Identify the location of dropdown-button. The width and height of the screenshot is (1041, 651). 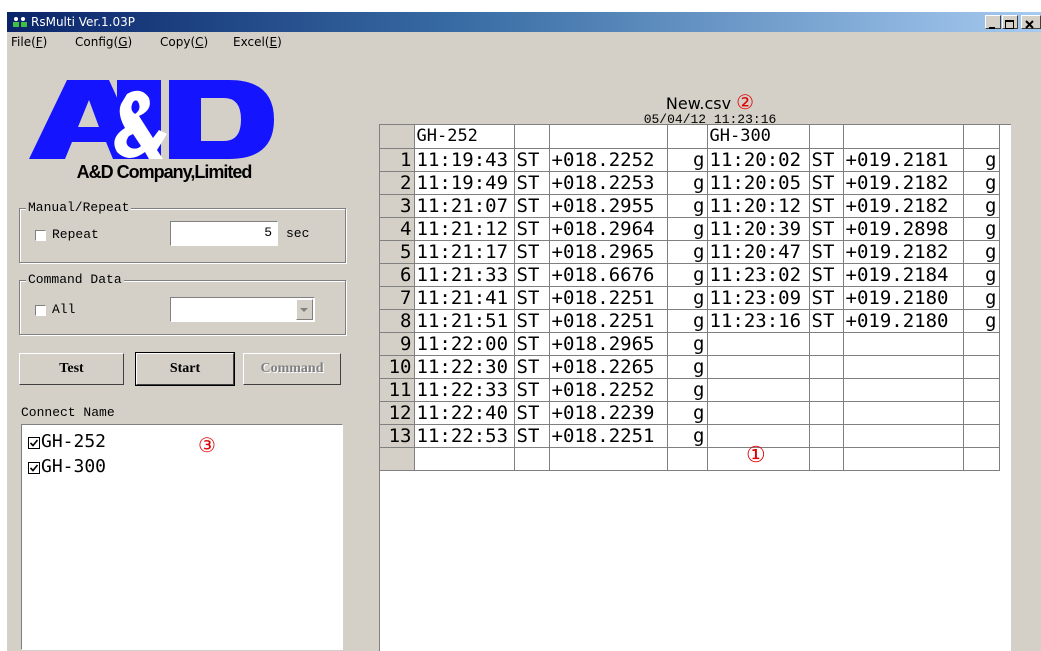
(304, 309).